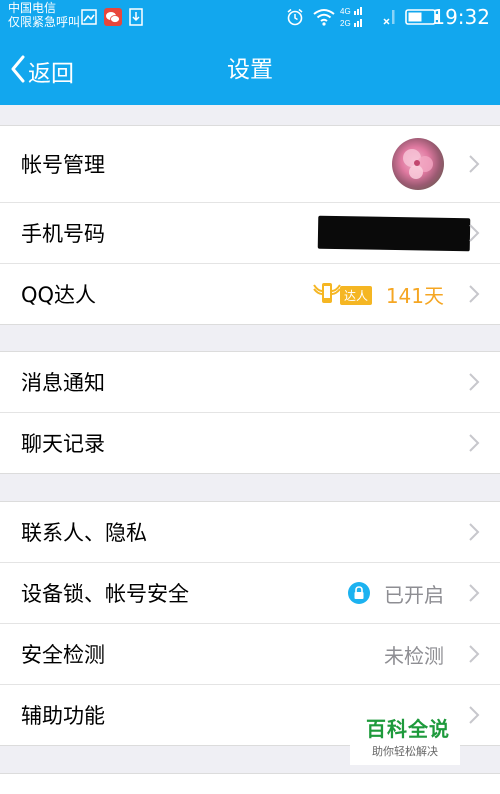  Describe the element at coordinates (32, 8) in the screenshot. I see `carrier-name: 中国电信` at that location.